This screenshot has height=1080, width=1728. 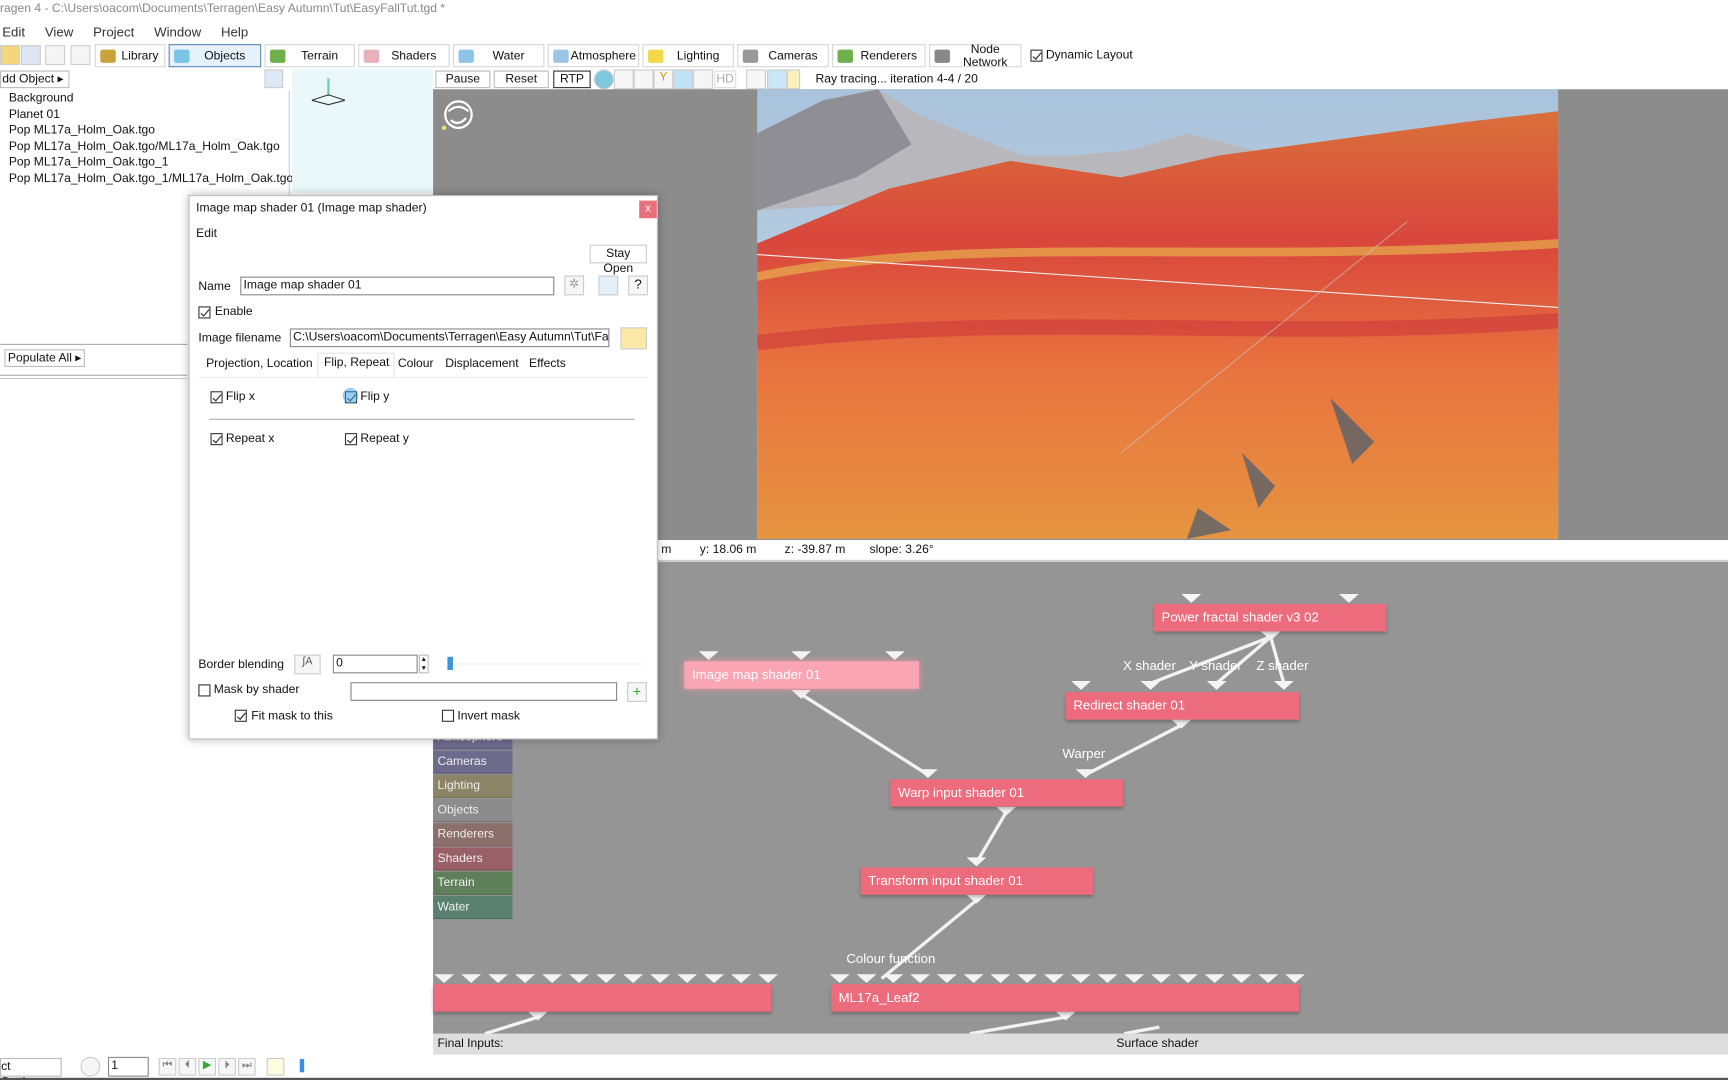 What do you see at coordinates (1182, 706) in the screenshot?
I see `node-redirect-shader: Redirect shader 01` at bounding box center [1182, 706].